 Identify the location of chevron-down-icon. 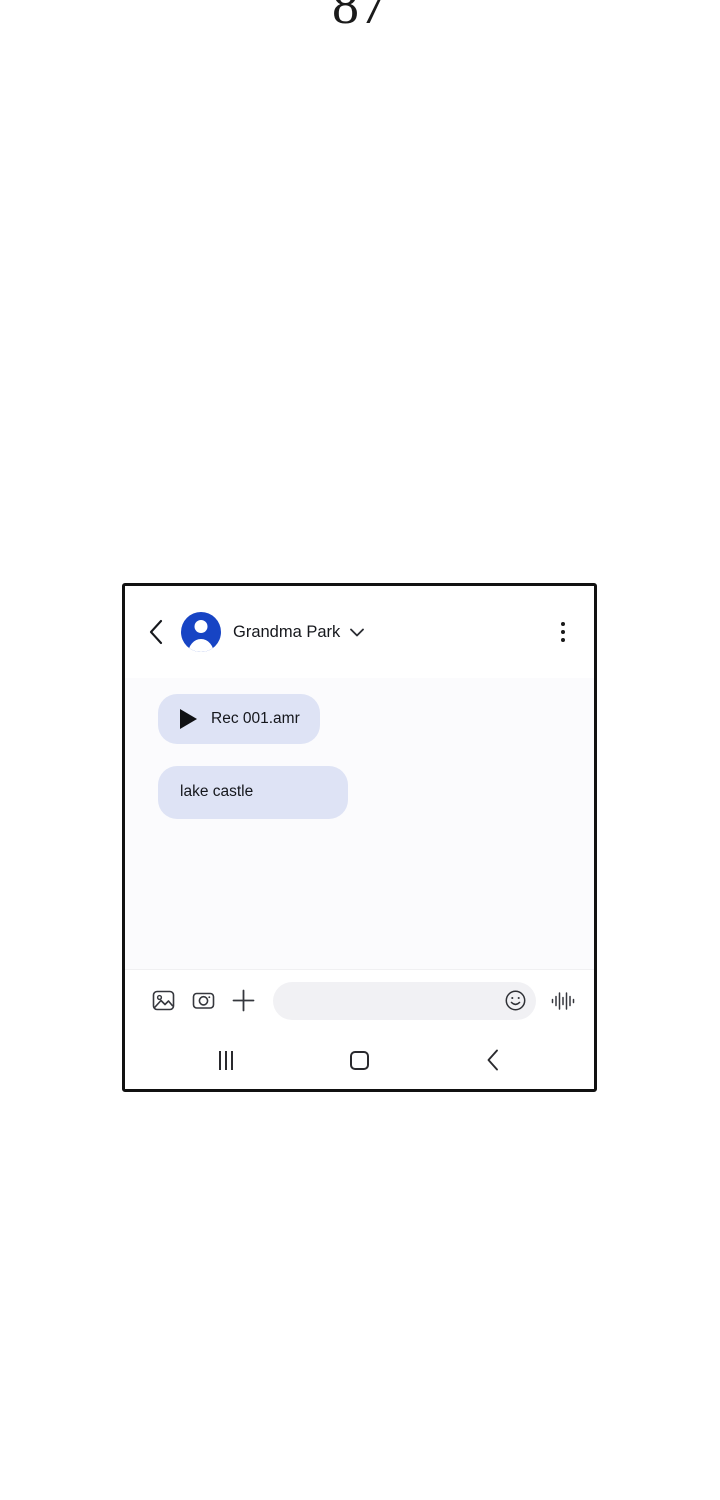
(357, 632).